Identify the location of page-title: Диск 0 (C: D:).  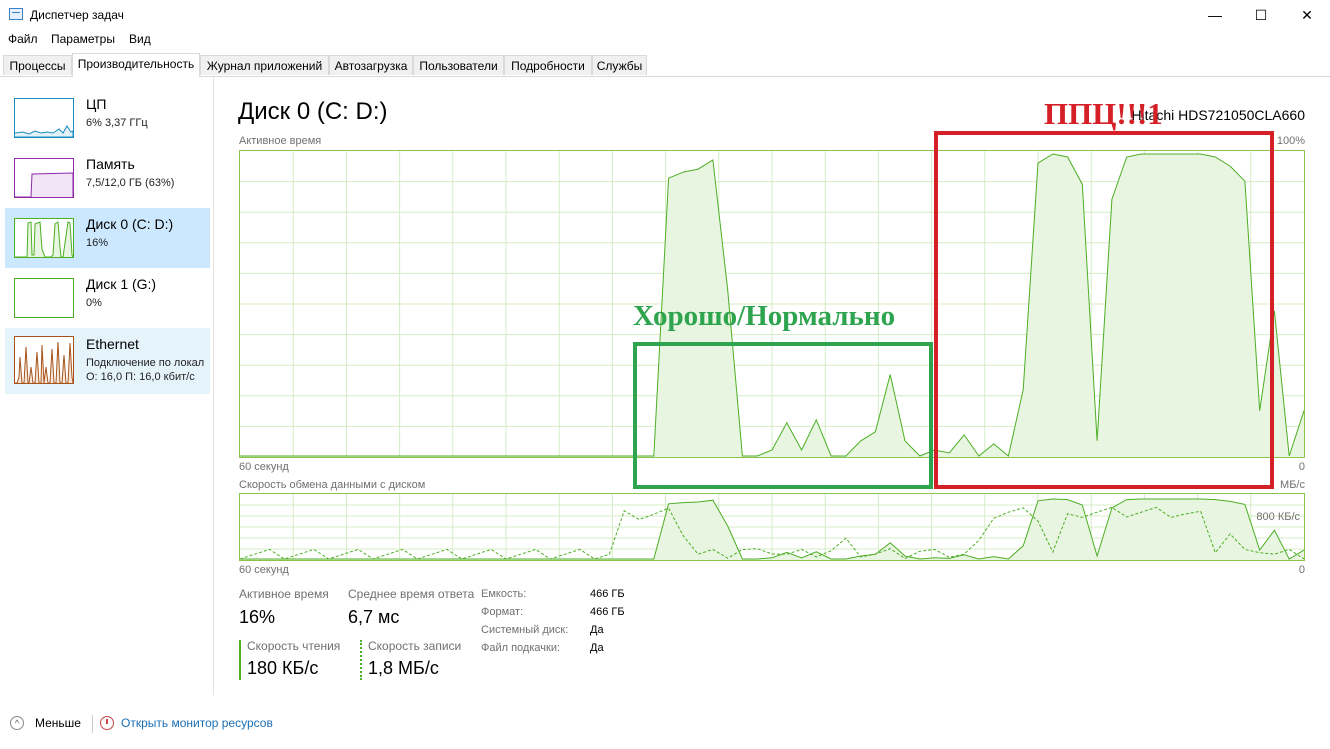
(313, 111).